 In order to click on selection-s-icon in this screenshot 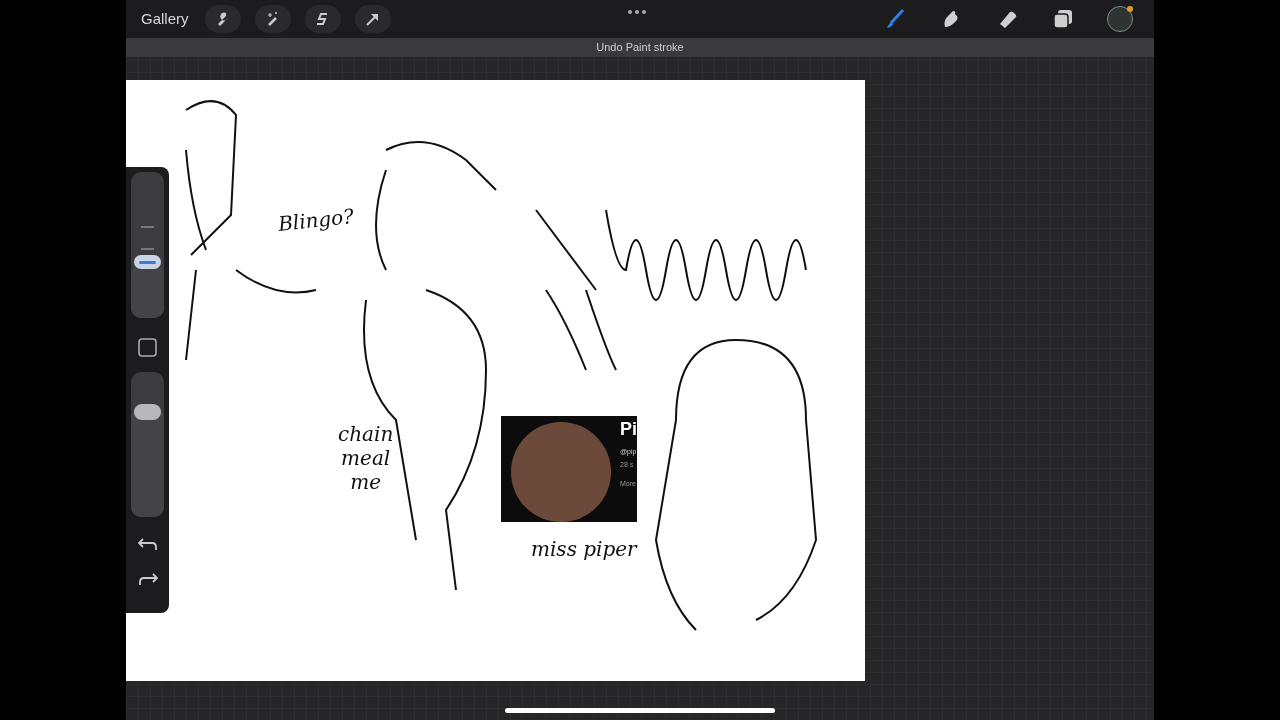, I will do `click(322, 19)`.